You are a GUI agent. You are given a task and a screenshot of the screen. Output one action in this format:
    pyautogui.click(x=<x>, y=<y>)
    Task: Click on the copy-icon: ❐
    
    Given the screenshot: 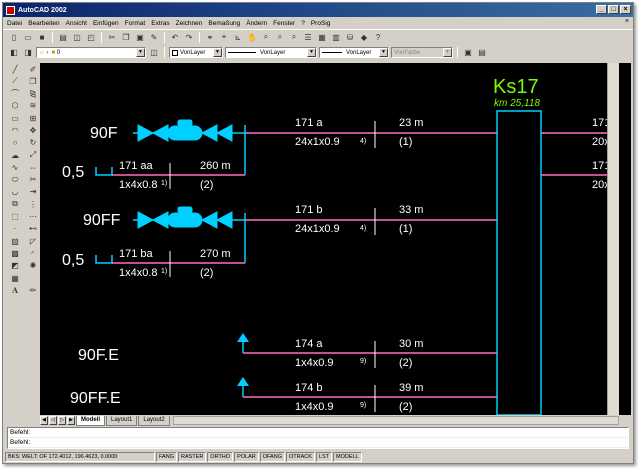 What is the action you would take?
    pyautogui.click(x=126, y=37)
    